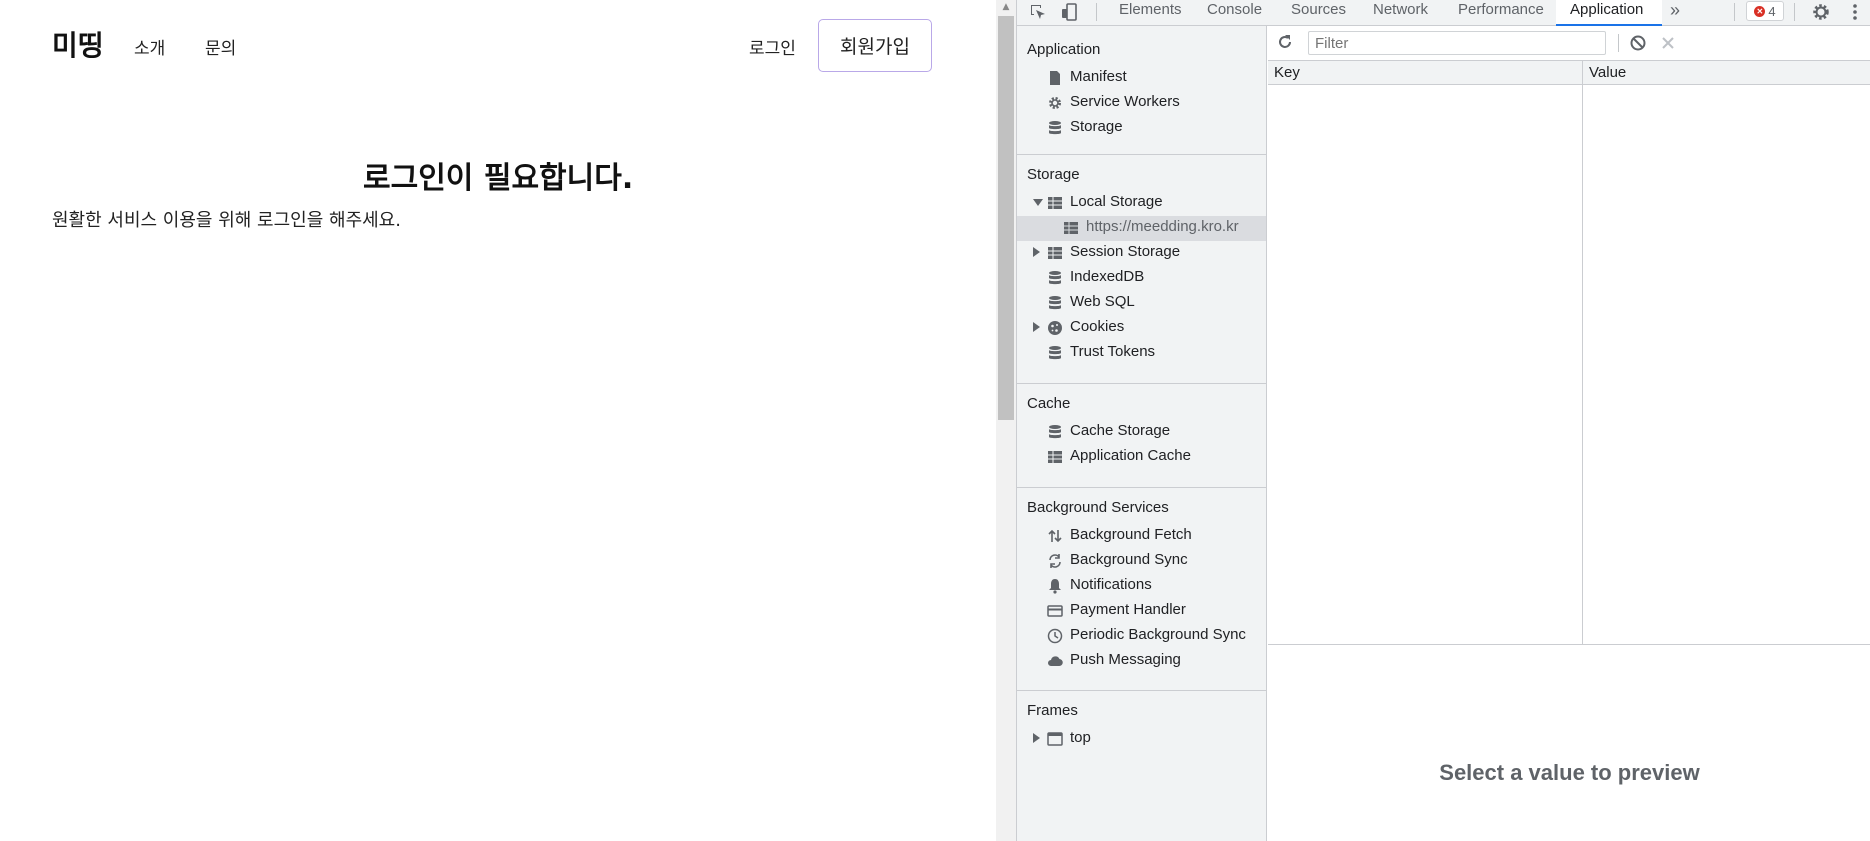 Image resolution: width=1870 pixels, height=841 pixels. Describe the element at coordinates (1053, 174) in the screenshot. I see `section-title-storage: Storage` at that location.